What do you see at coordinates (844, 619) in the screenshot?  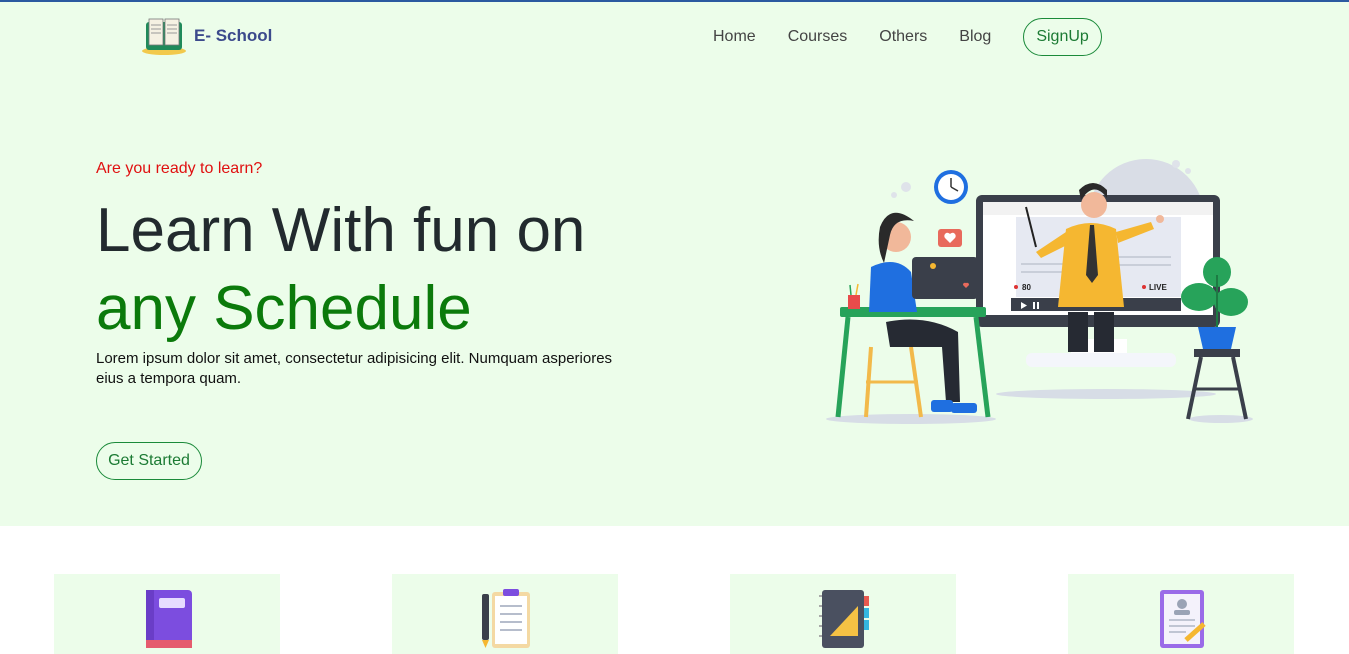 I see `notebook-ruler-icon` at bounding box center [844, 619].